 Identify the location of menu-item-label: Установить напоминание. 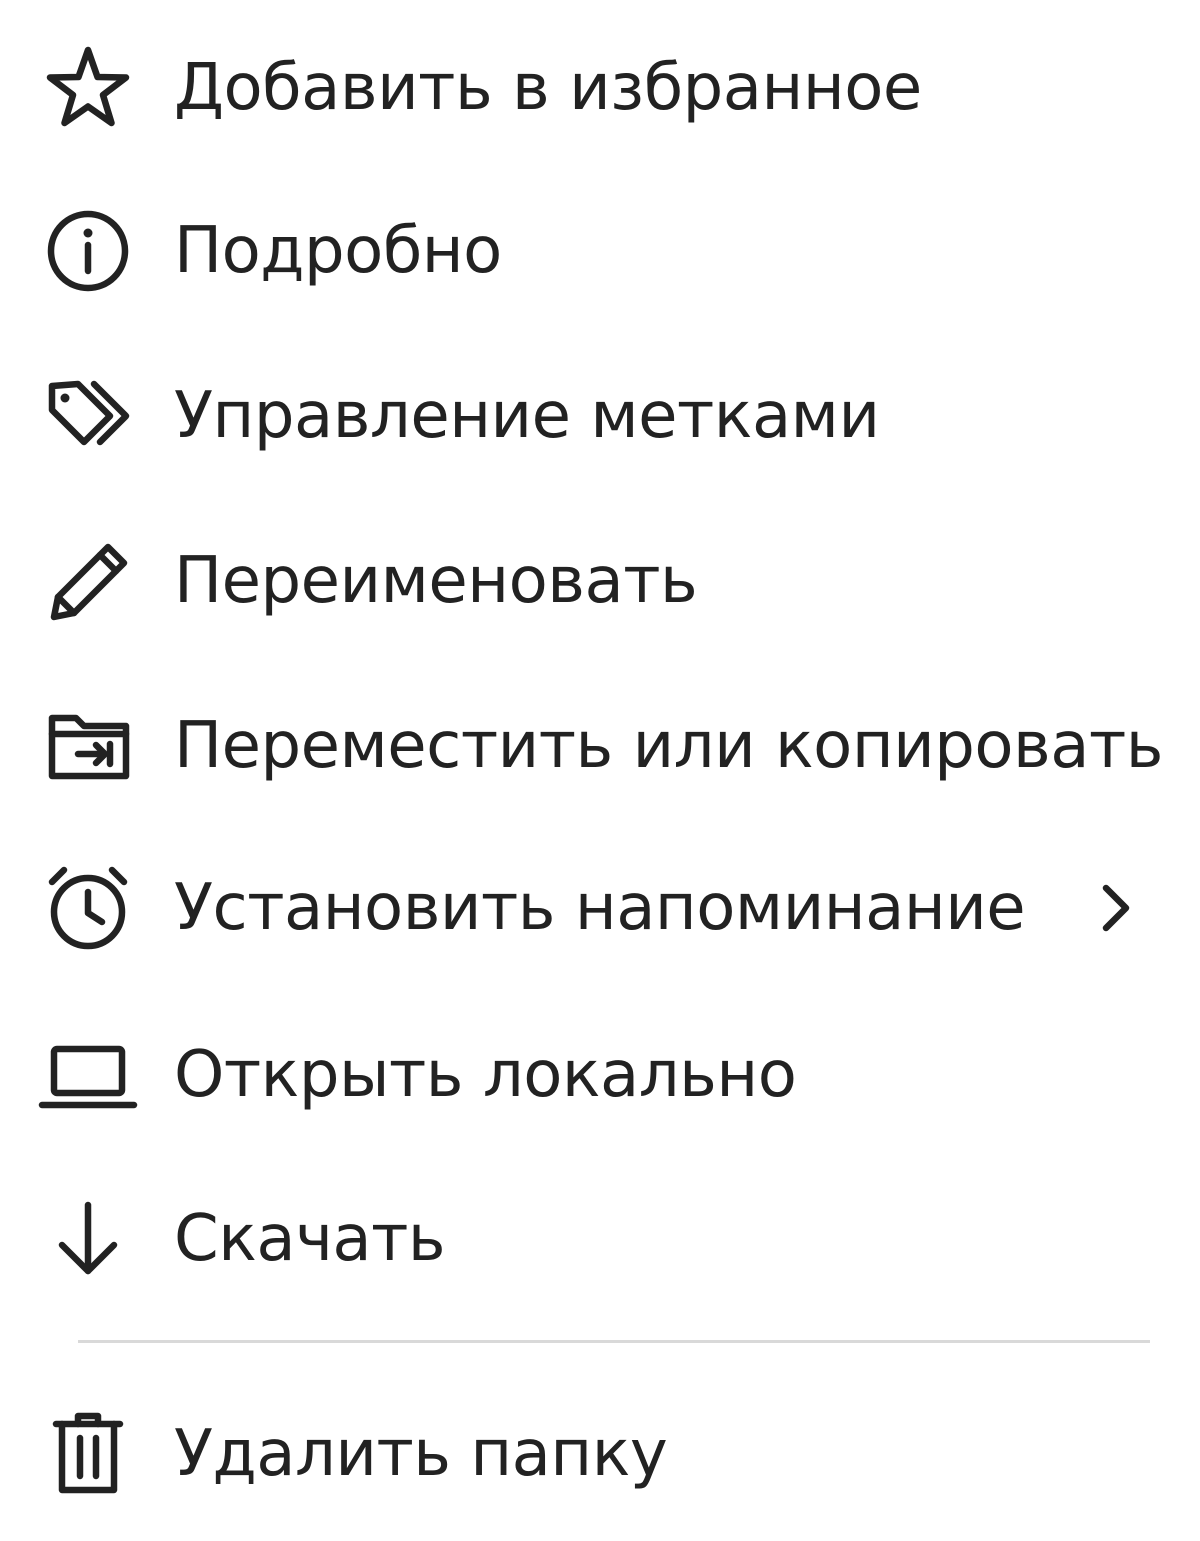
(600, 908).